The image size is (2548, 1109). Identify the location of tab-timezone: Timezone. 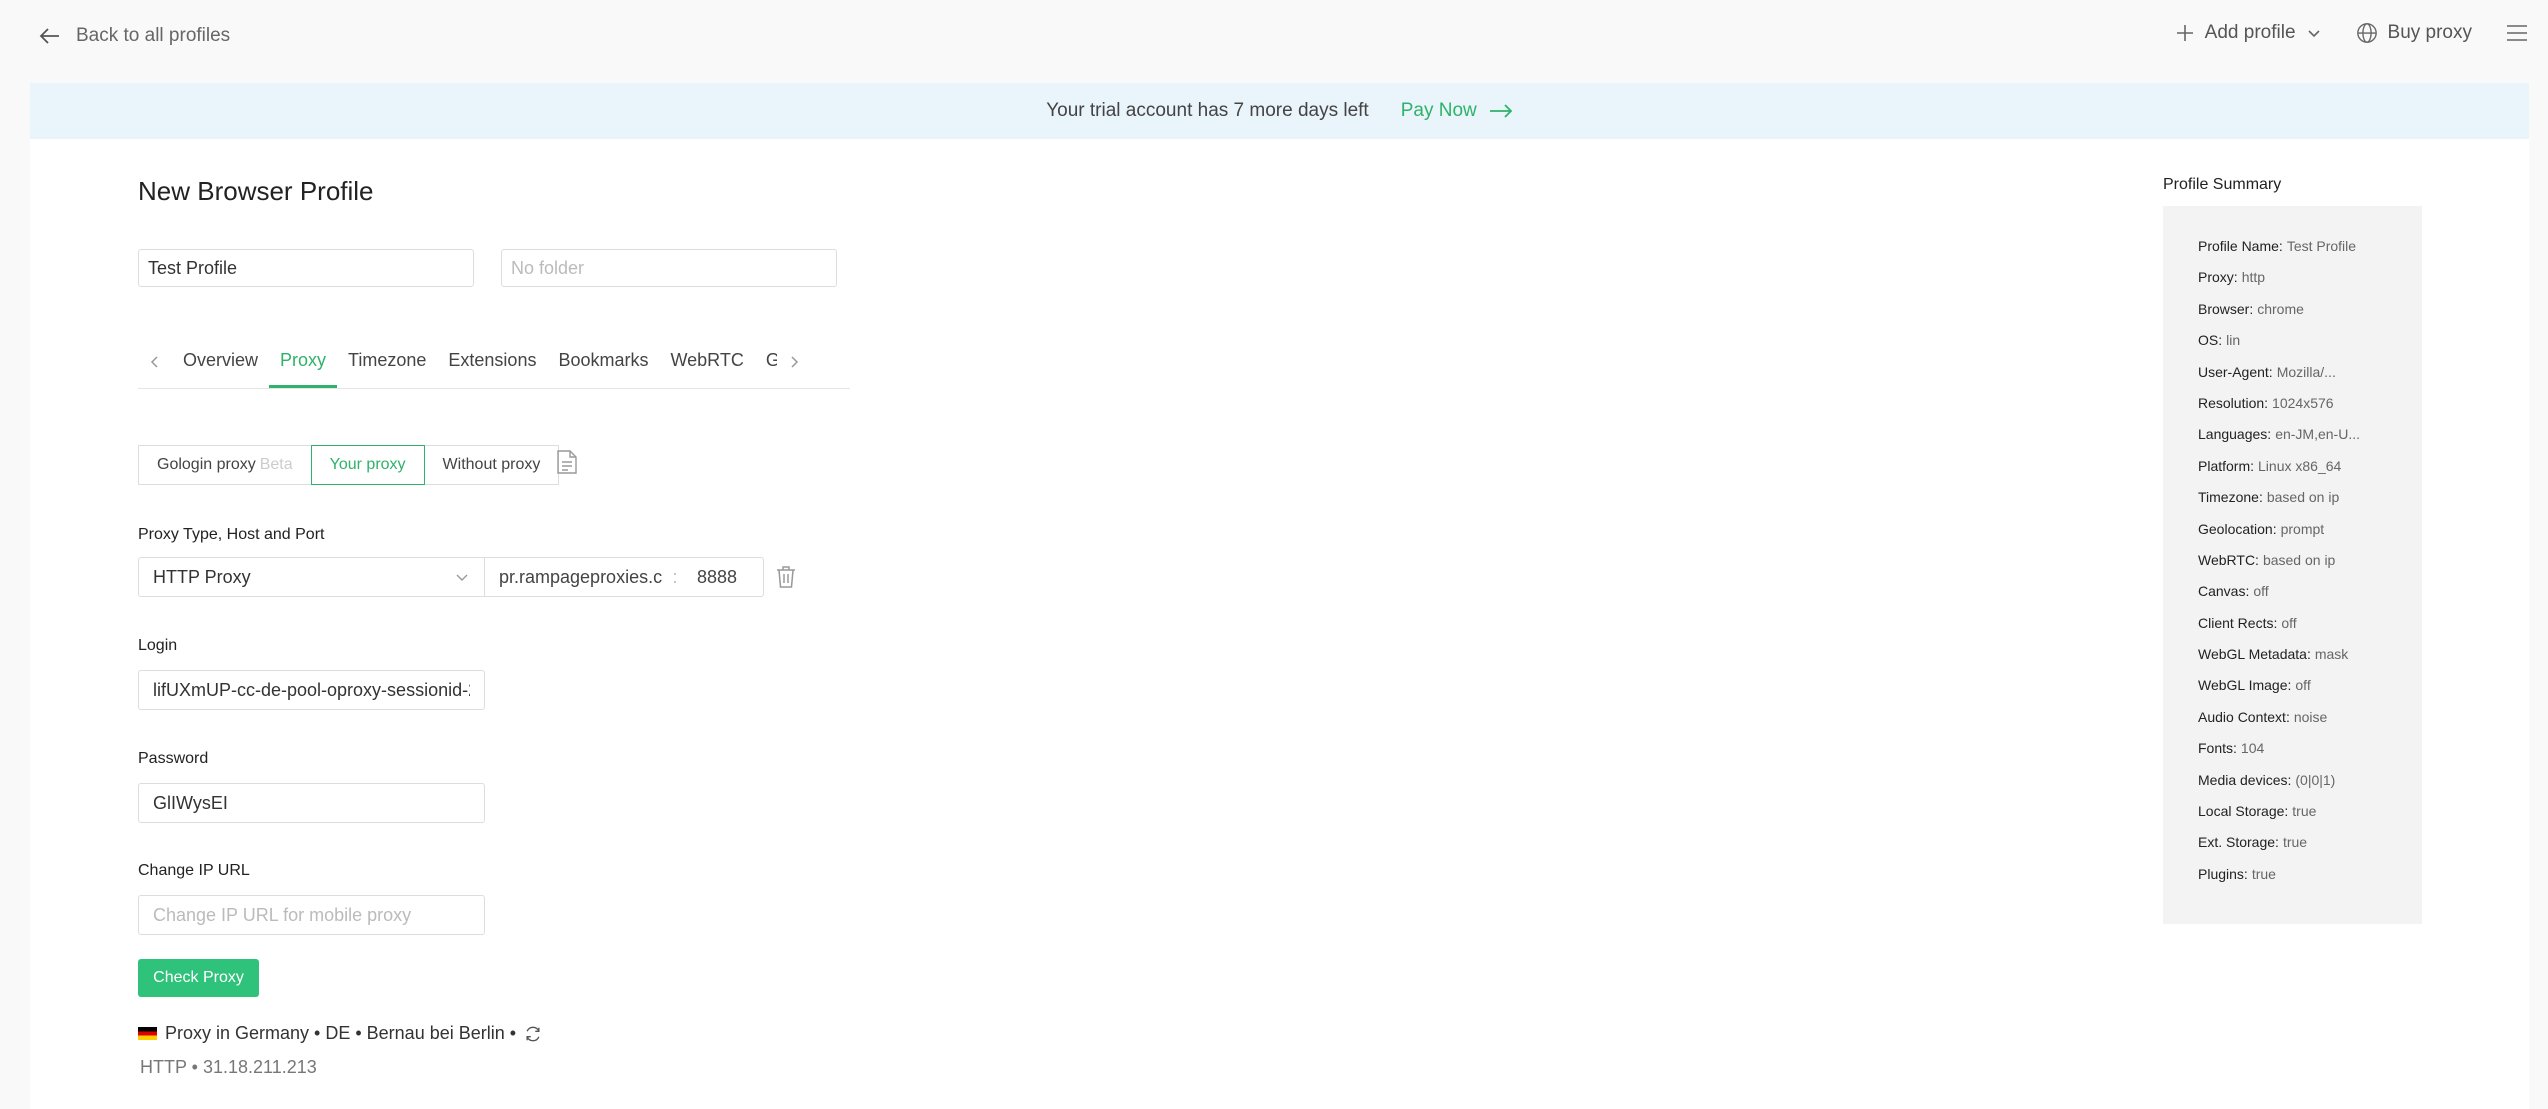
(387, 364).